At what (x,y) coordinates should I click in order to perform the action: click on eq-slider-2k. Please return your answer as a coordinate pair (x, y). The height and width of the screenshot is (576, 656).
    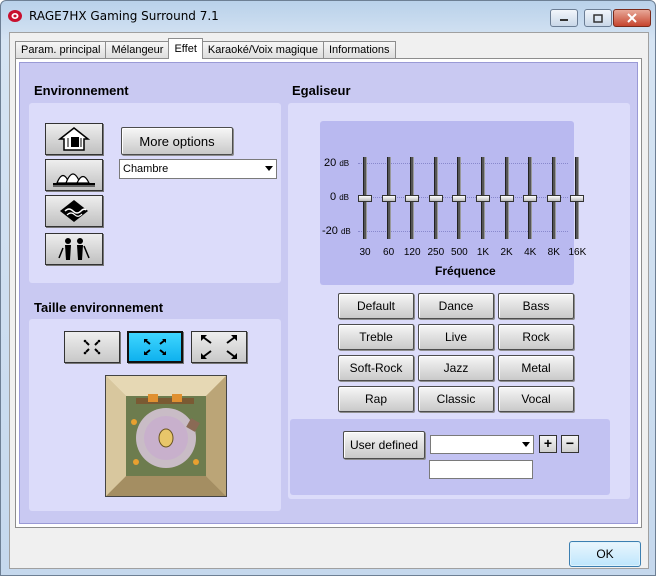
    Looking at the image, I should click on (506, 198).